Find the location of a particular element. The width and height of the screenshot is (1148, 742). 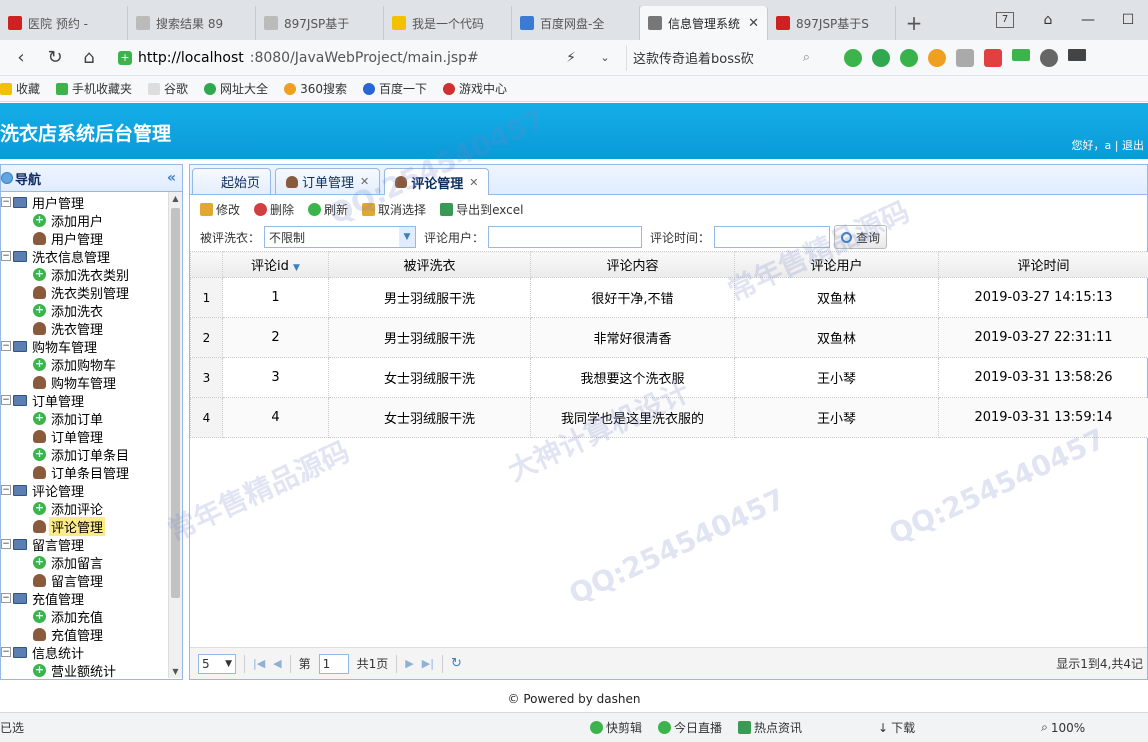

tab-start: 起始页 is located at coordinates (232, 181).